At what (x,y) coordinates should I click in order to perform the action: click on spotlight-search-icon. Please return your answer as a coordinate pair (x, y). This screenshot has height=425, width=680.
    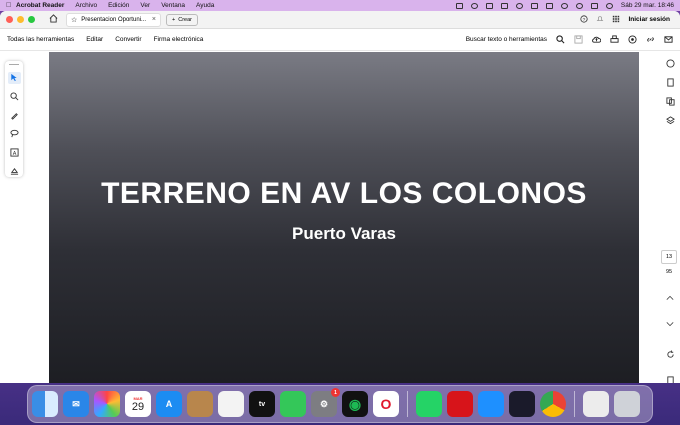
    Looking at the image, I should click on (579, 5).